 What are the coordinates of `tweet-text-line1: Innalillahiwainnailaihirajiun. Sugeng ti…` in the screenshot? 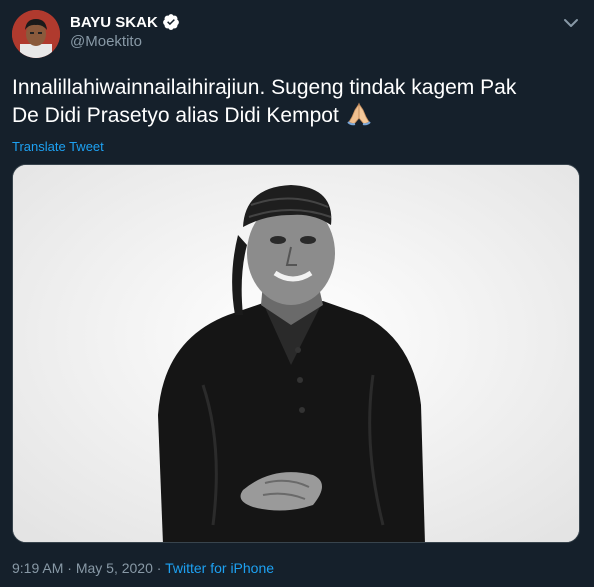 It's located at (264, 87).